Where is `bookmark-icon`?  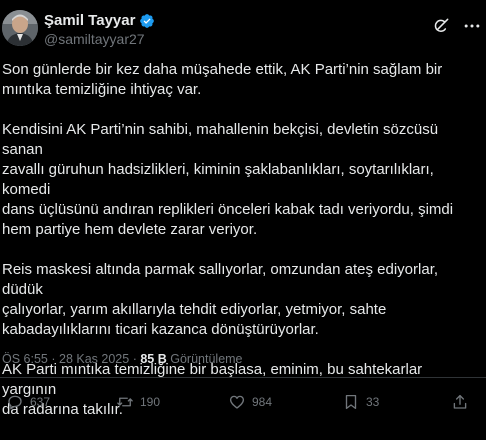 bookmark-icon is located at coordinates (351, 402).